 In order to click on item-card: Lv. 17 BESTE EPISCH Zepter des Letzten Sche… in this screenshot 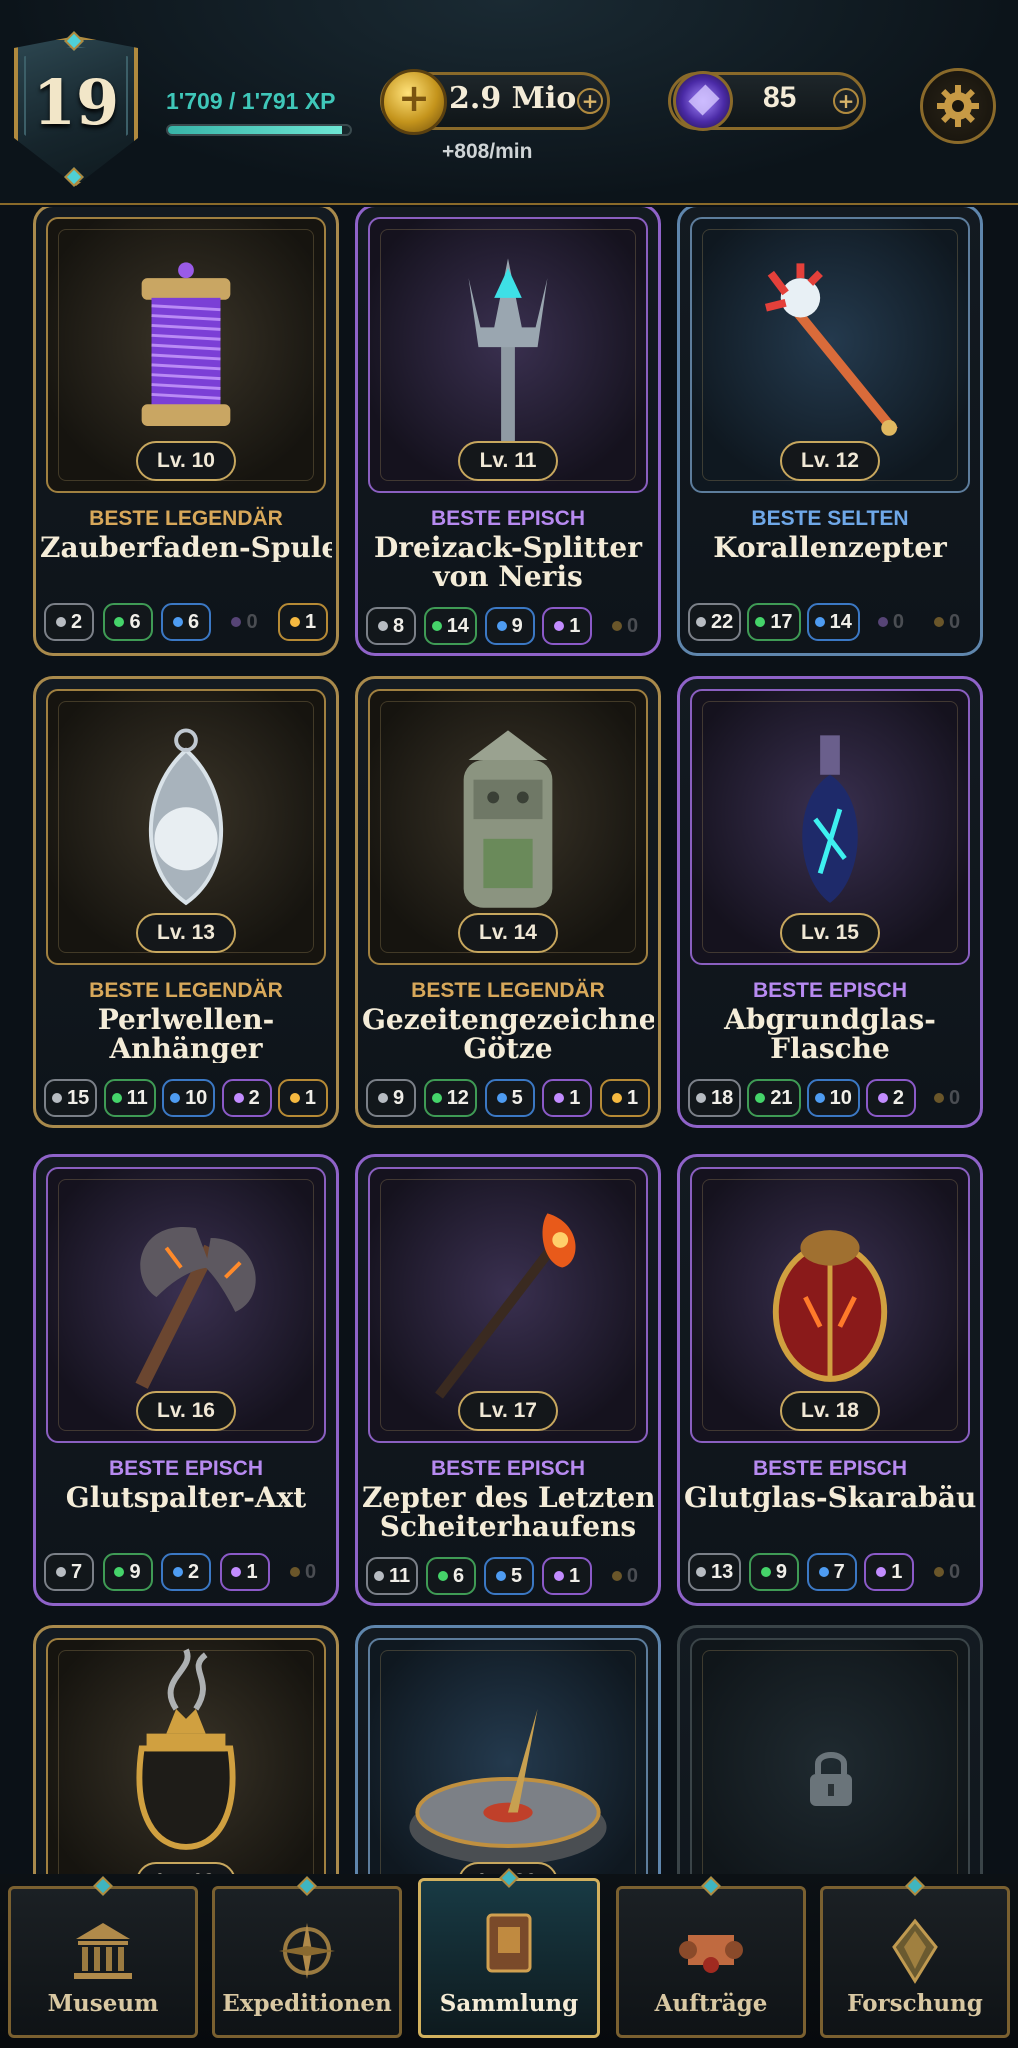, I will do `click(508, 1380)`.